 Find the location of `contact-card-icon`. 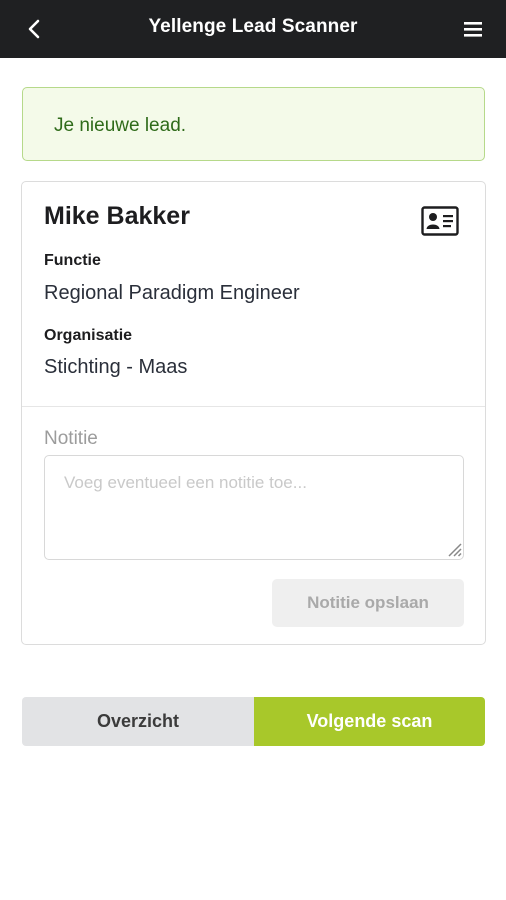

contact-card-icon is located at coordinates (440, 221).